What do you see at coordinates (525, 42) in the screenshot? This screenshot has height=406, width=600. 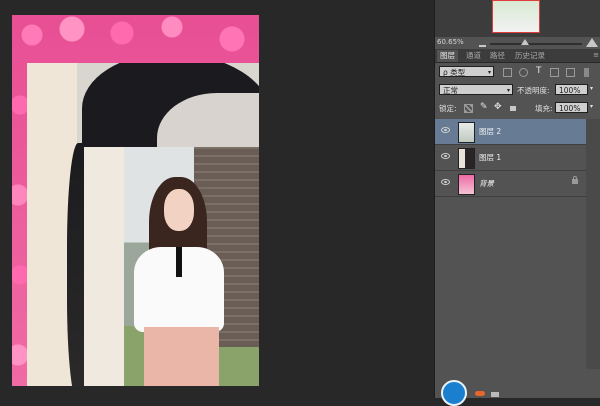 I see `zoom-slider-handle` at bounding box center [525, 42].